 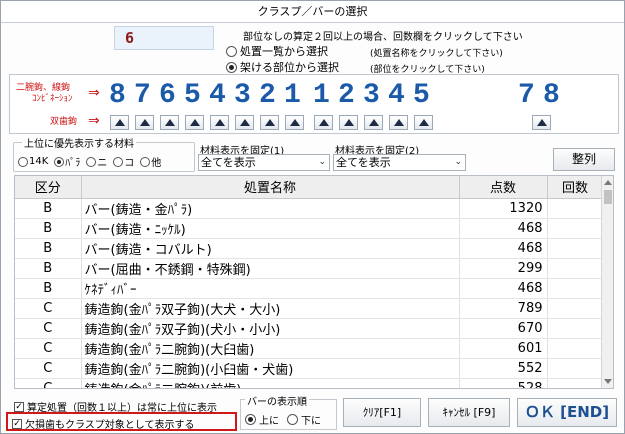 What do you see at coordinates (156, 163) in the screenshot?
I see `radio-label: 他` at bounding box center [156, 163].